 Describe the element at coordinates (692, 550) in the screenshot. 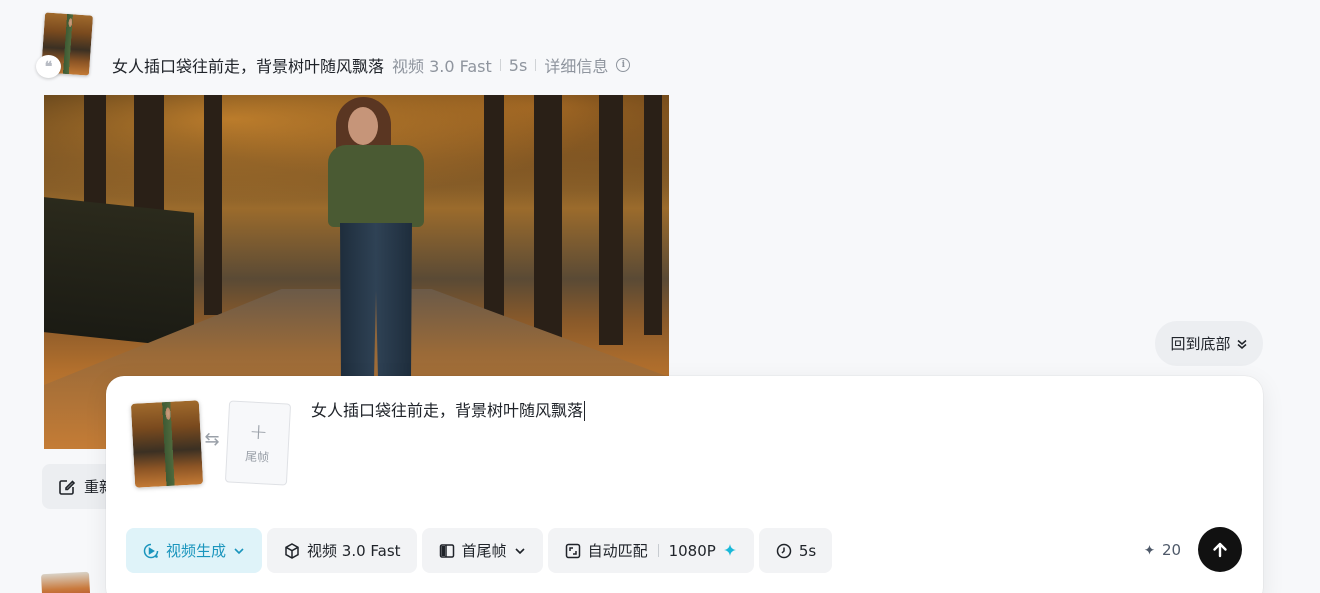

I see `resolution-label: 1080P` at that location.